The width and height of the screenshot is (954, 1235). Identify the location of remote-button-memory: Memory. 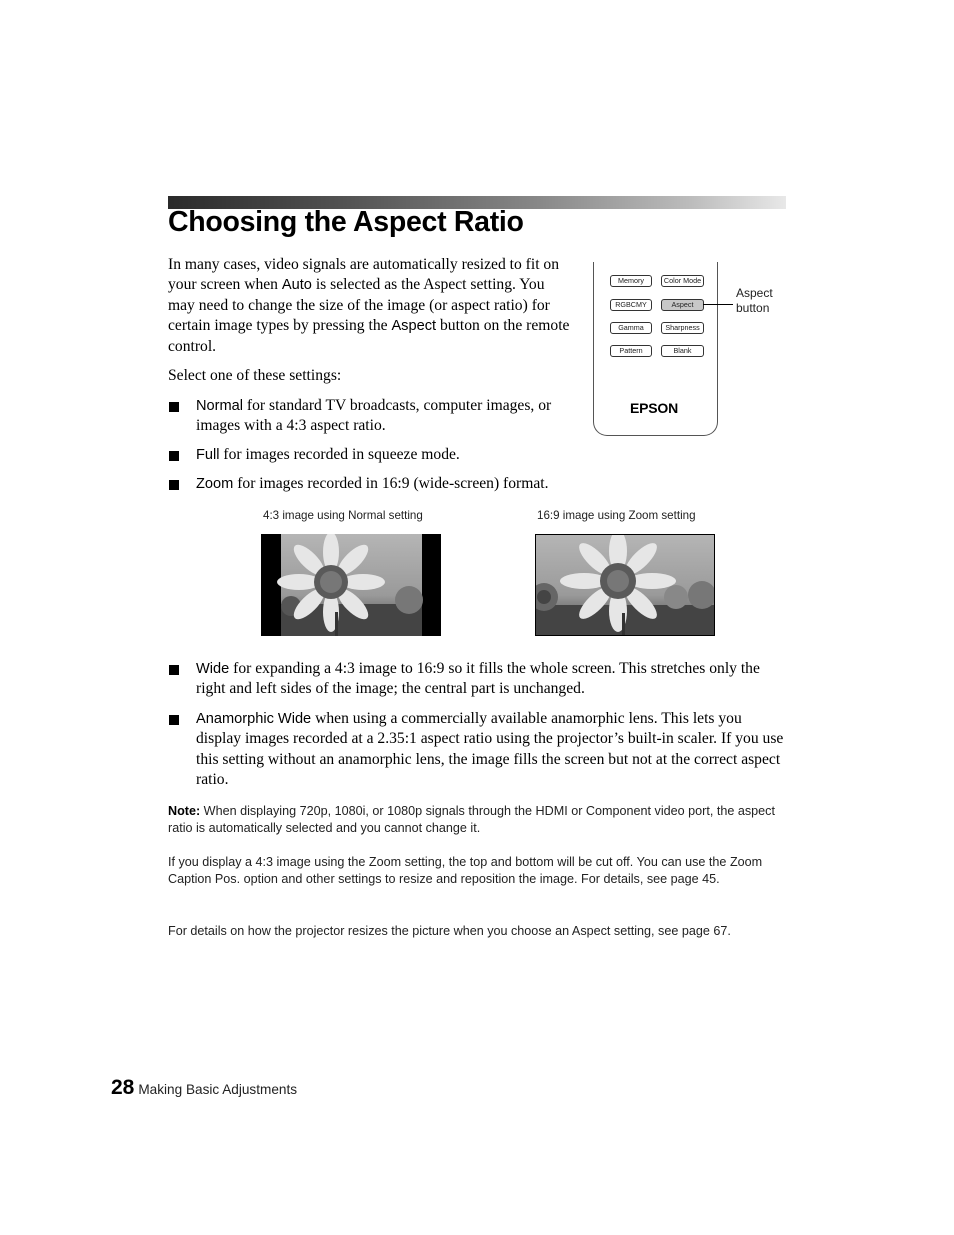
(631, 281).